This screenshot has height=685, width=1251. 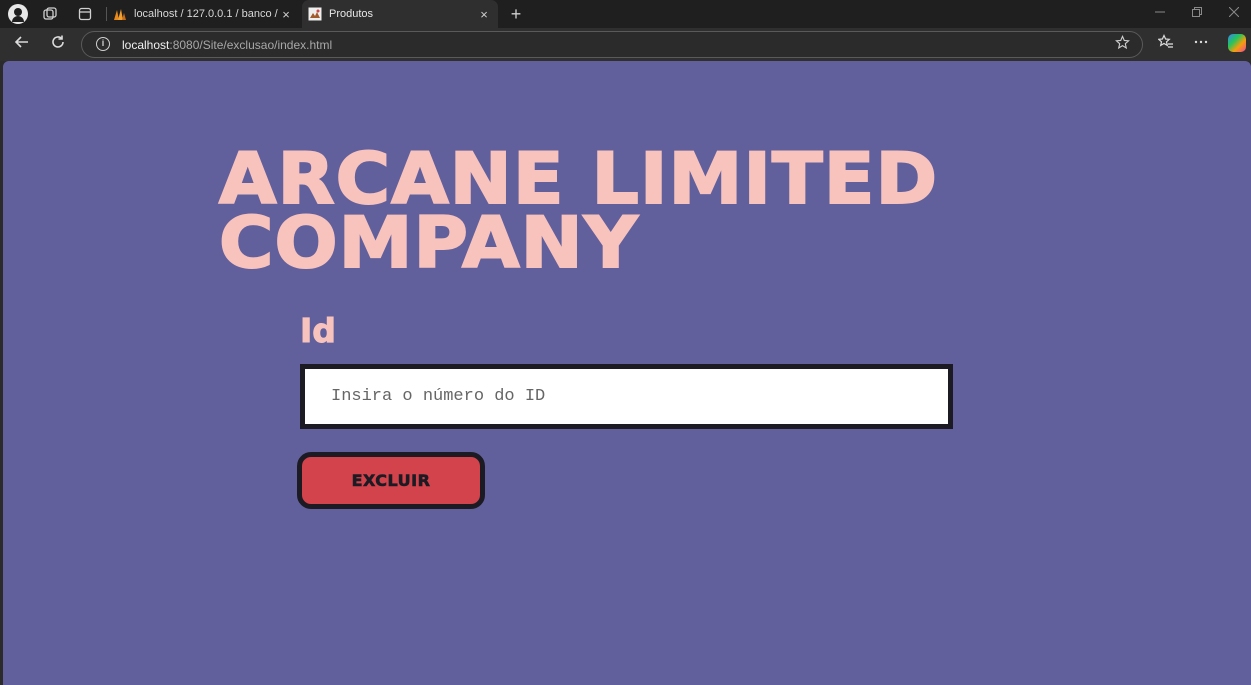 I want to click on new-tab-button: +, so click(x=516, y=14).